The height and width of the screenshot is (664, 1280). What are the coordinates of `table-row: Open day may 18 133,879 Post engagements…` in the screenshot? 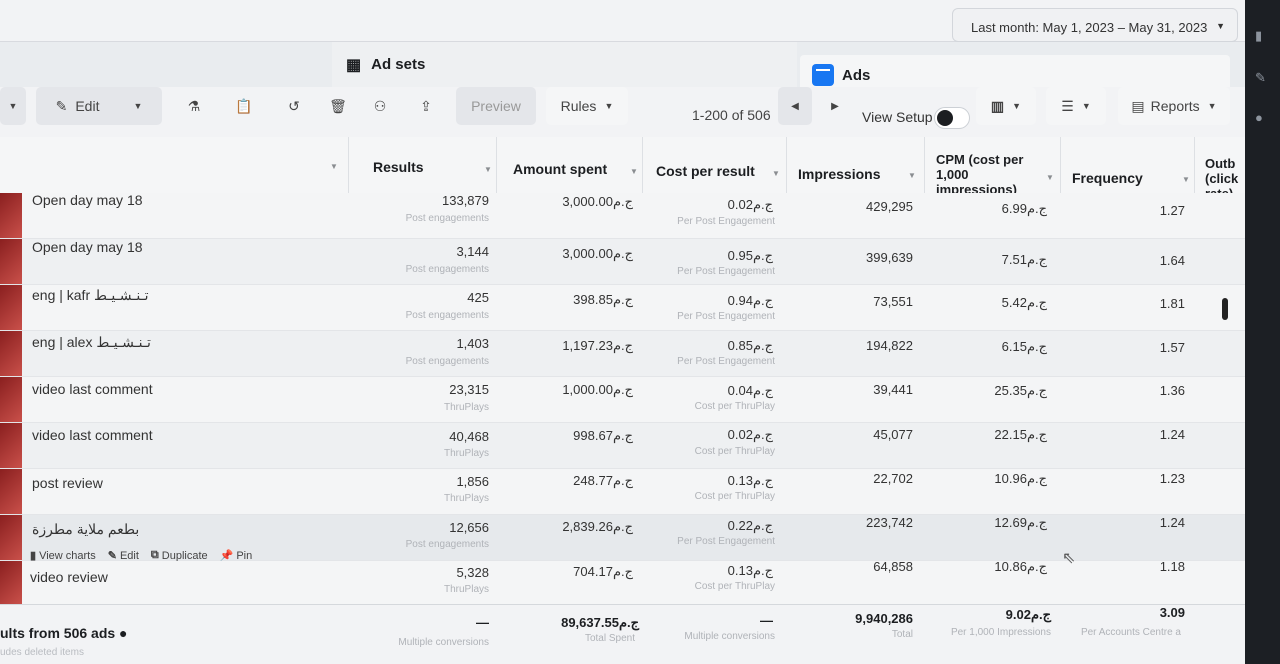 It's located at (622, 215).